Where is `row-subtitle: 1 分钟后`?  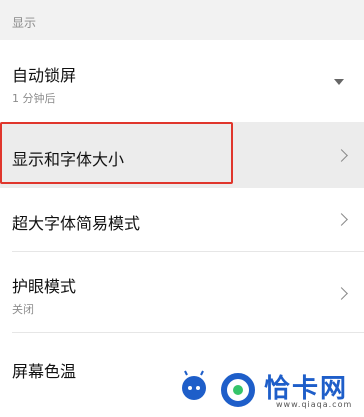 row-subtitle: 1 分钟后 is located at coordinates (34, 98).